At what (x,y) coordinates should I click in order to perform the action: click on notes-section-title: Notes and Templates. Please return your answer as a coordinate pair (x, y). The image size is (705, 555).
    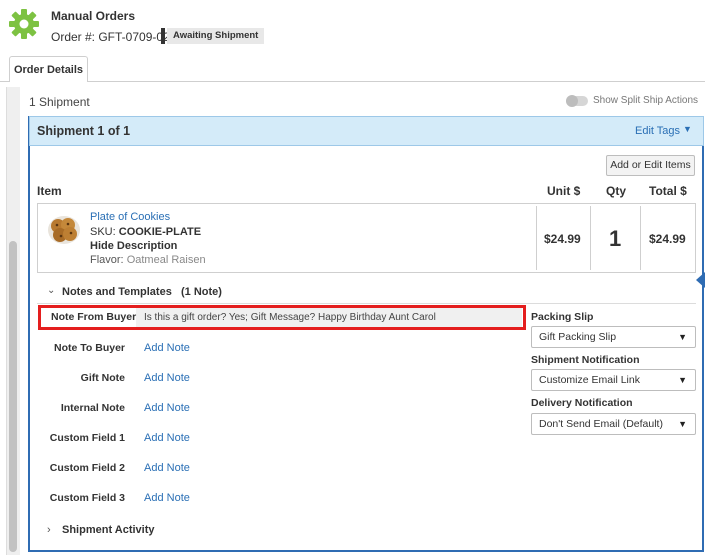
    Looking at the image, I should click on (117, 292).